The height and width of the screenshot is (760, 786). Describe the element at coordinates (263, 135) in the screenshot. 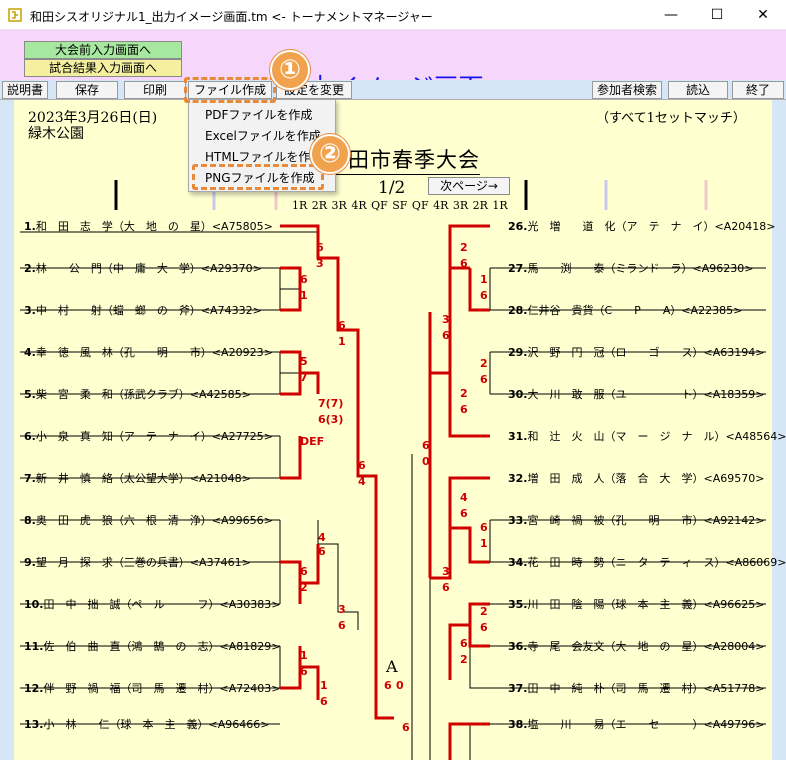

I see `menu-item-excel: Excelファイルを作成` at that location.